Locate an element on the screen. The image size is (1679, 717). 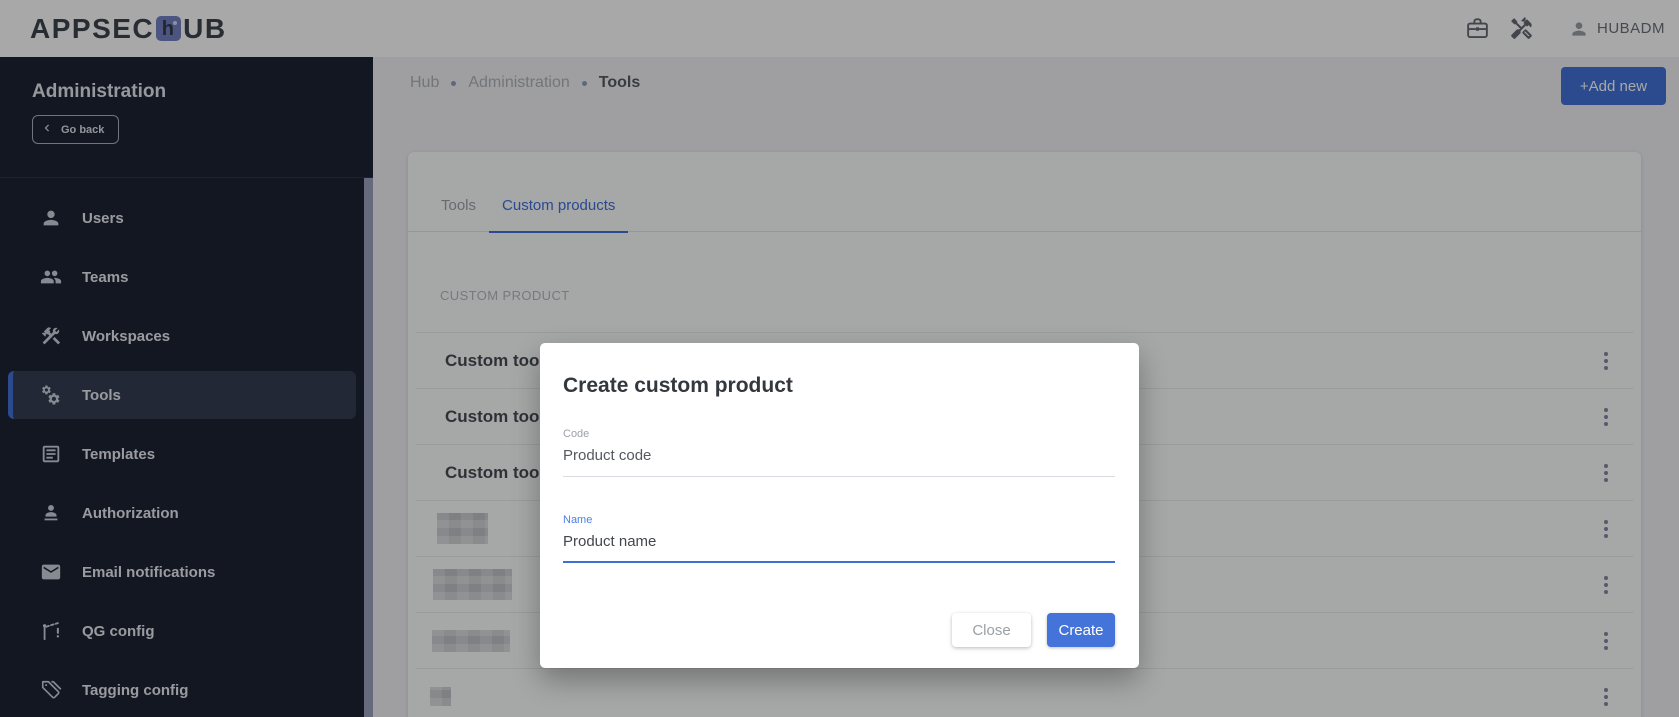
name-input is located at coordinates (839, 541).